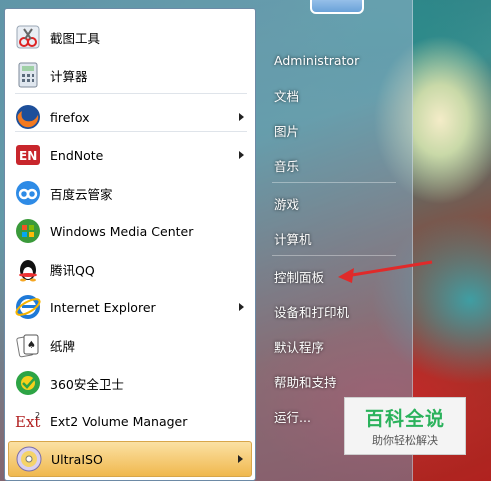  I want to click on watermark-subtitle: 助你轻松解决, so click(405, 440).